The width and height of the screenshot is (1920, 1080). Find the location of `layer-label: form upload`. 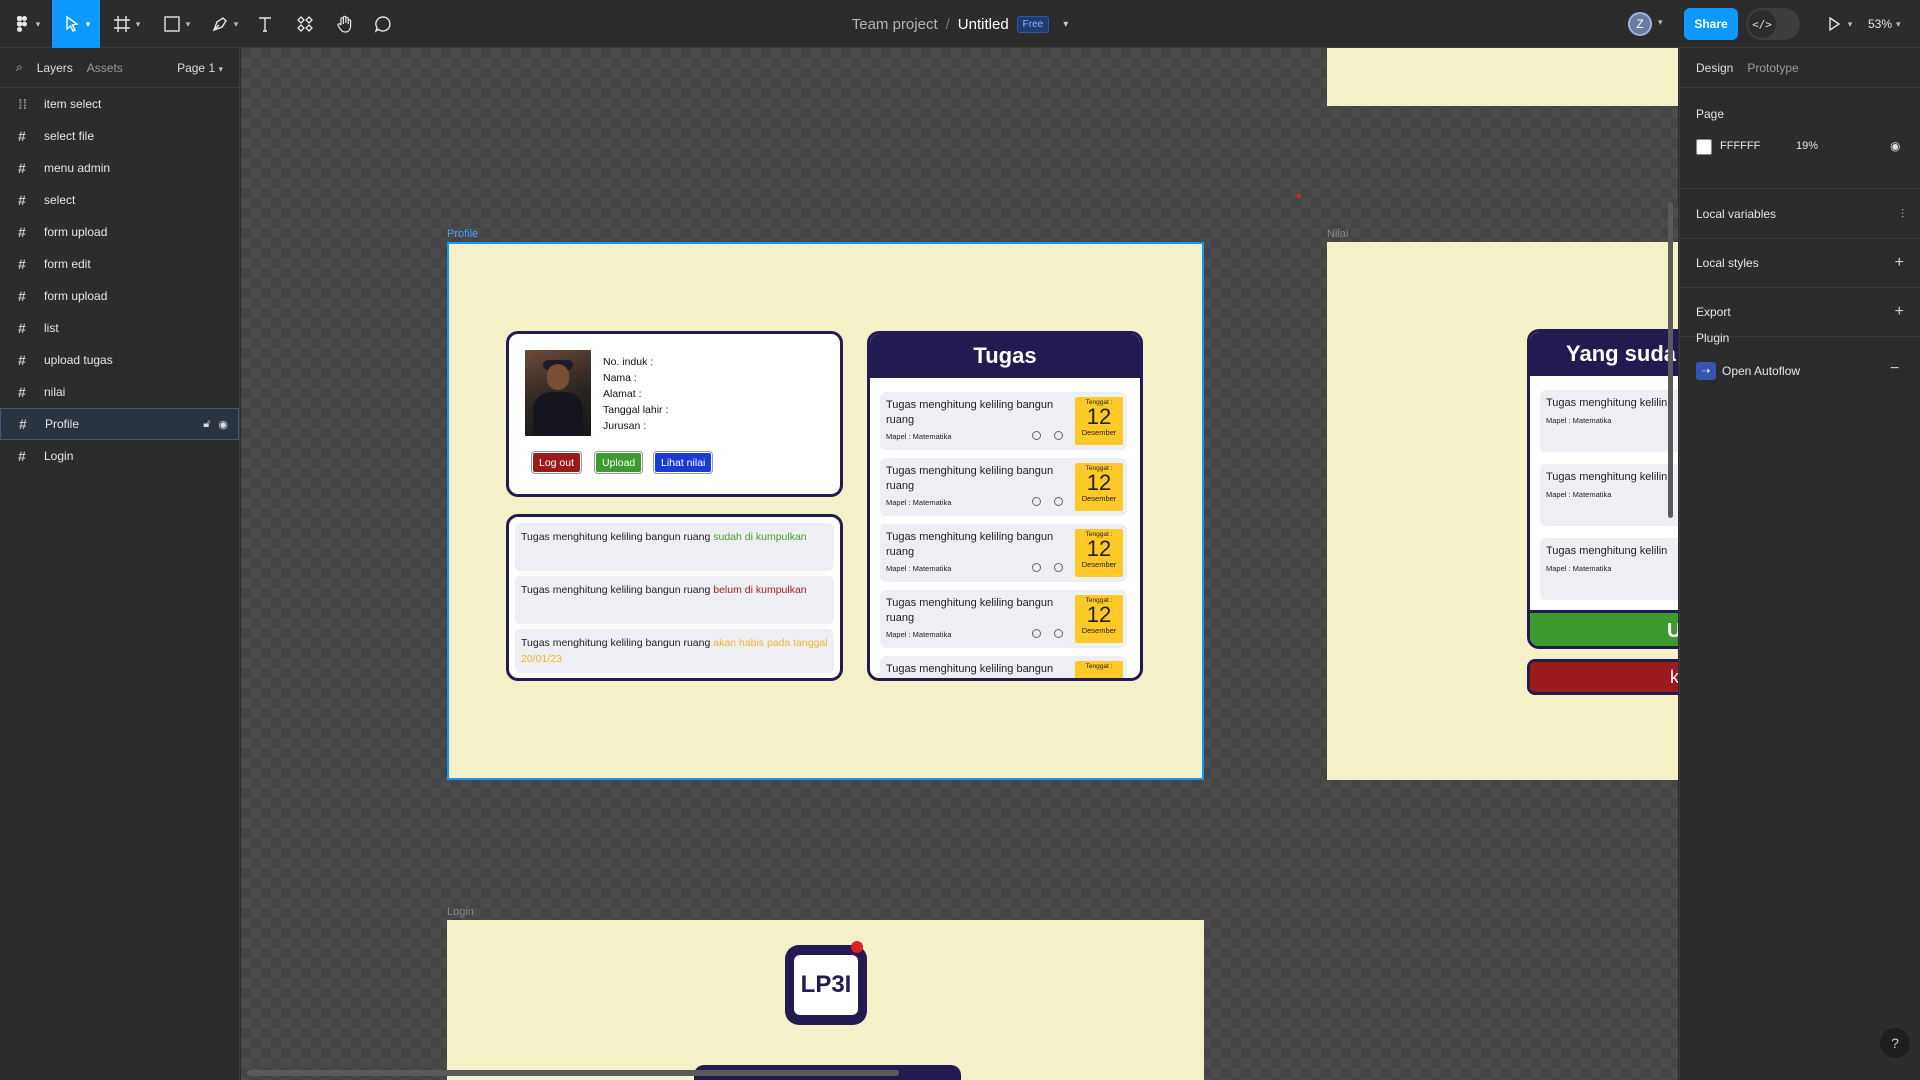

layer-label: form upload is located at coordinates (76, 296).